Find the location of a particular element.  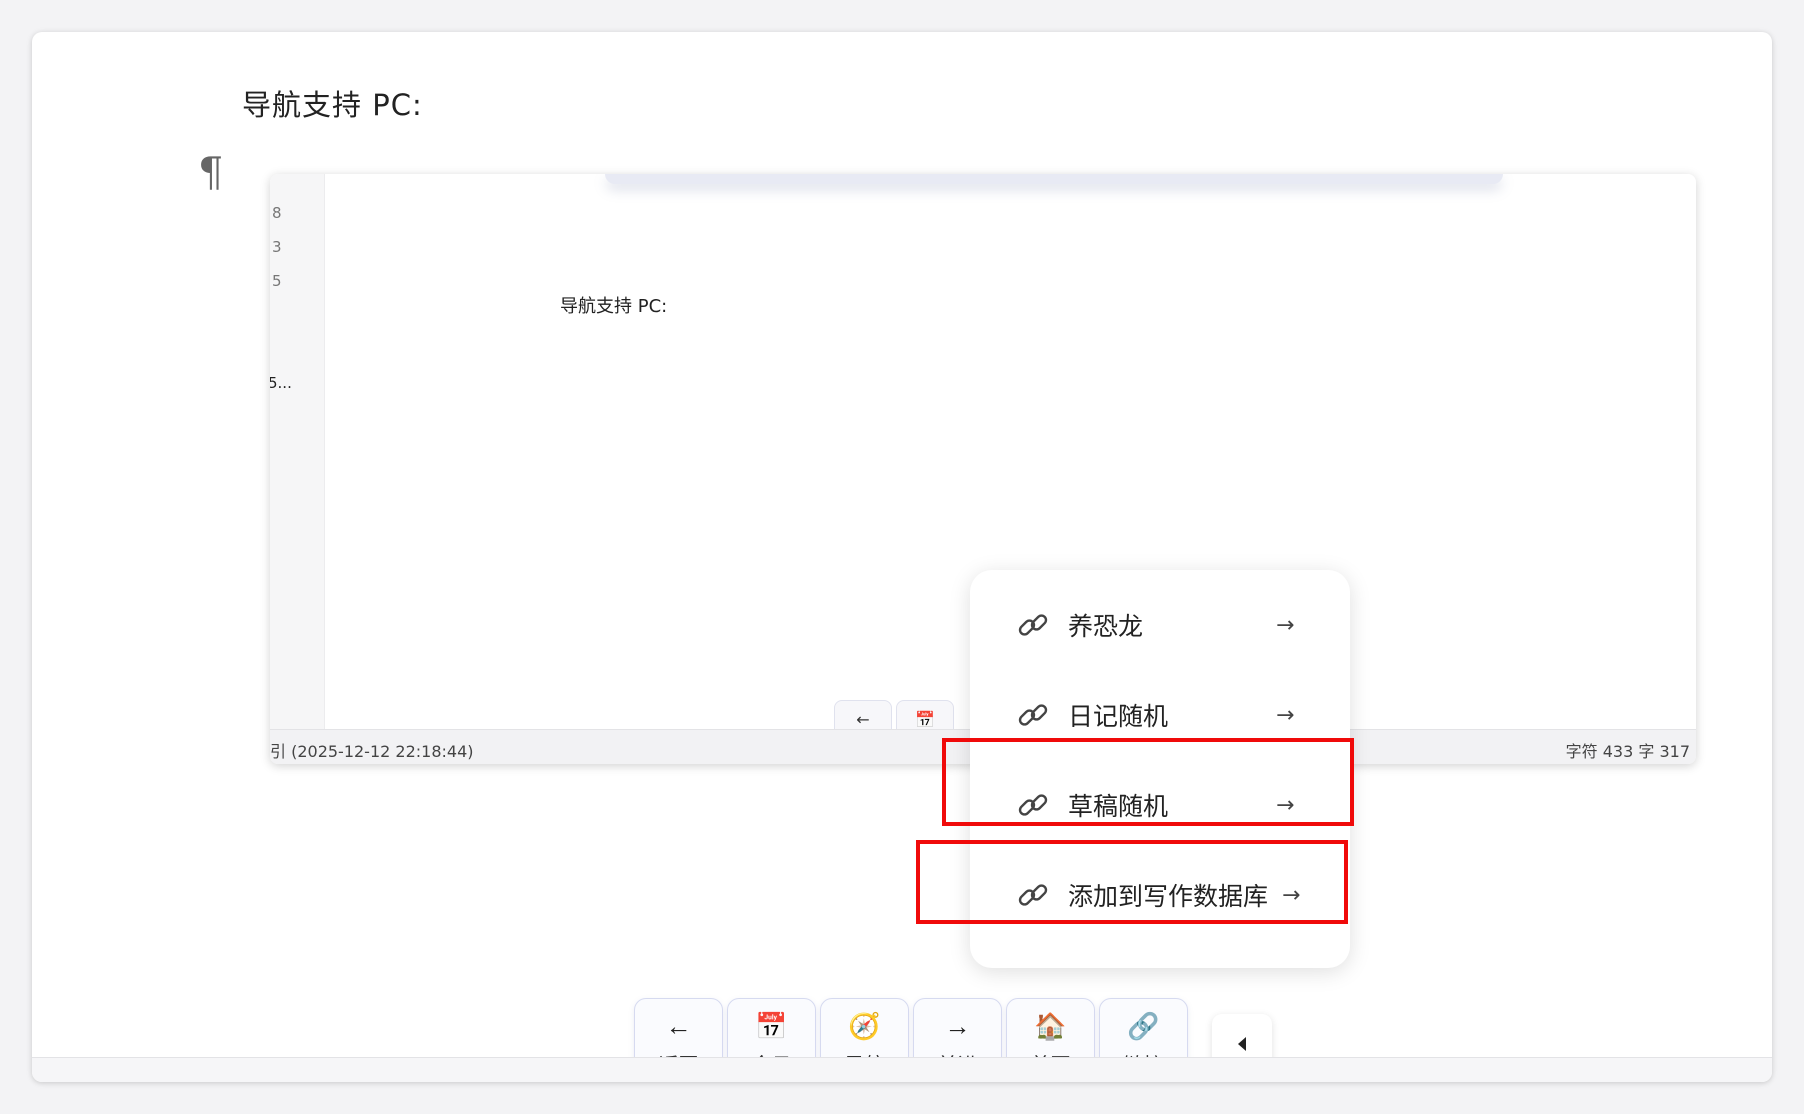

highlight-box-add-to-database is located at coordinates (1132, 882).